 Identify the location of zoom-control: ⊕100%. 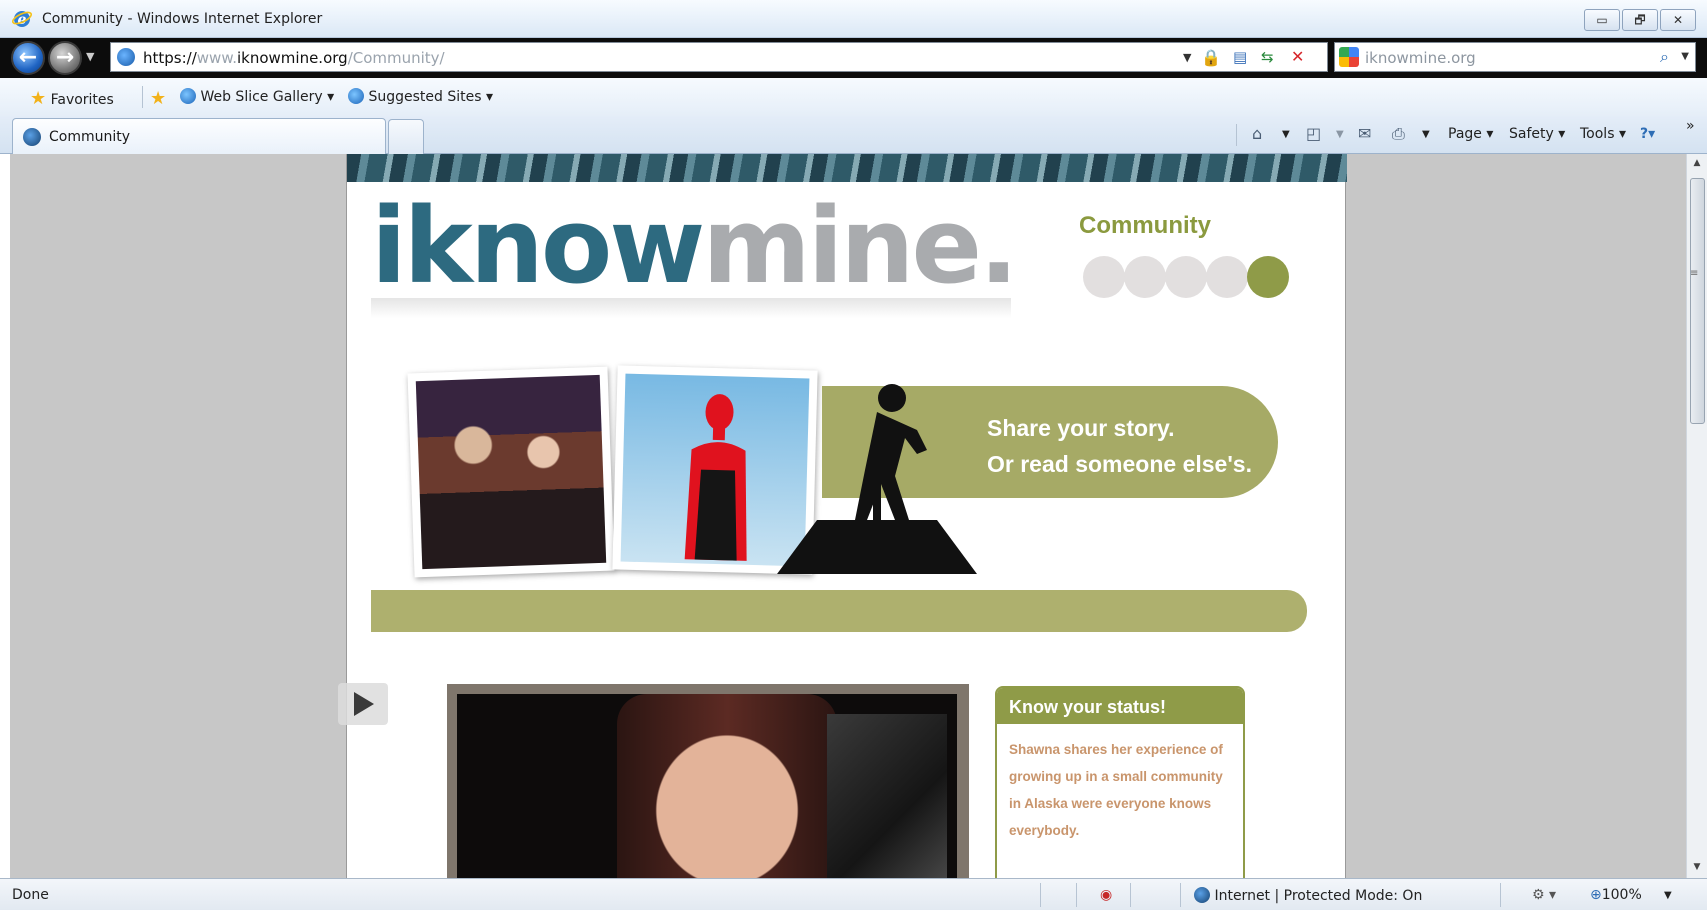
(1616, 895).